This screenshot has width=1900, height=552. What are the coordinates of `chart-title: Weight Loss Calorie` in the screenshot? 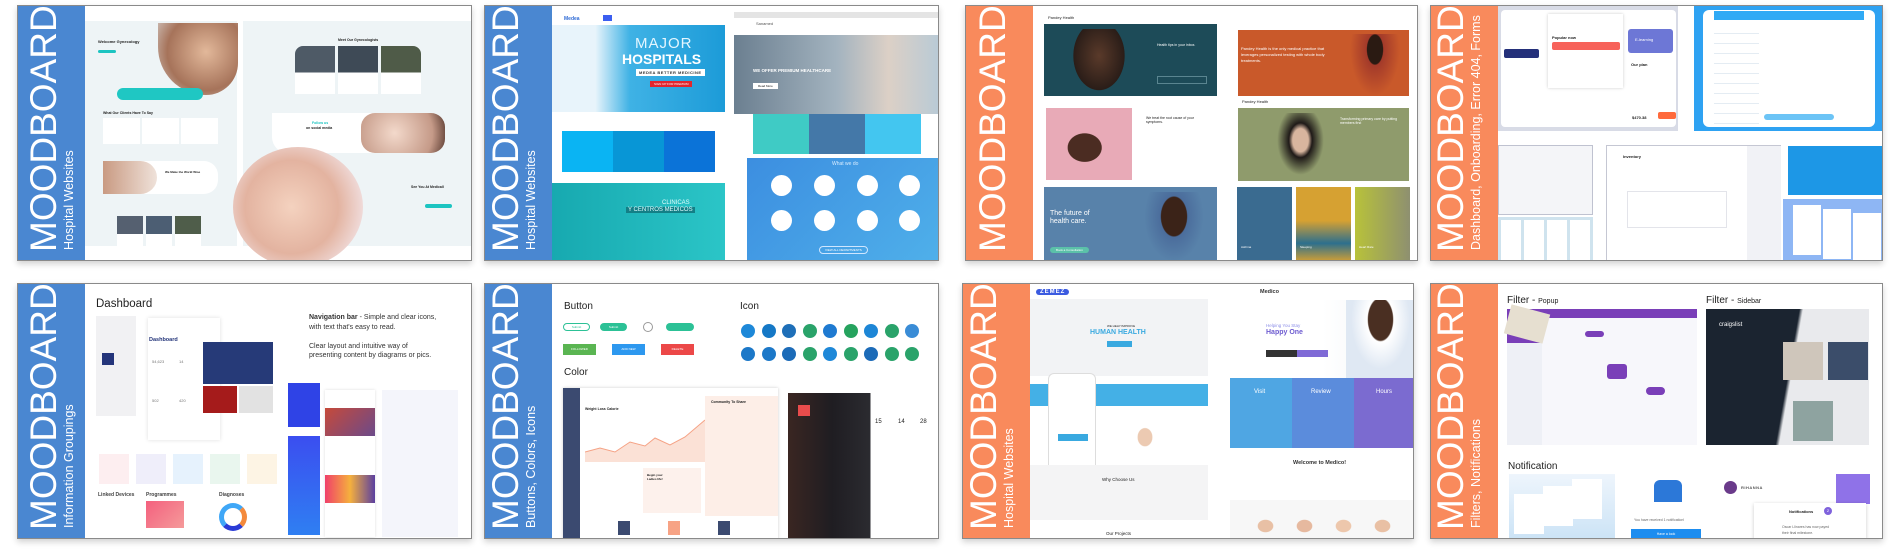 It's located at (602, 409).